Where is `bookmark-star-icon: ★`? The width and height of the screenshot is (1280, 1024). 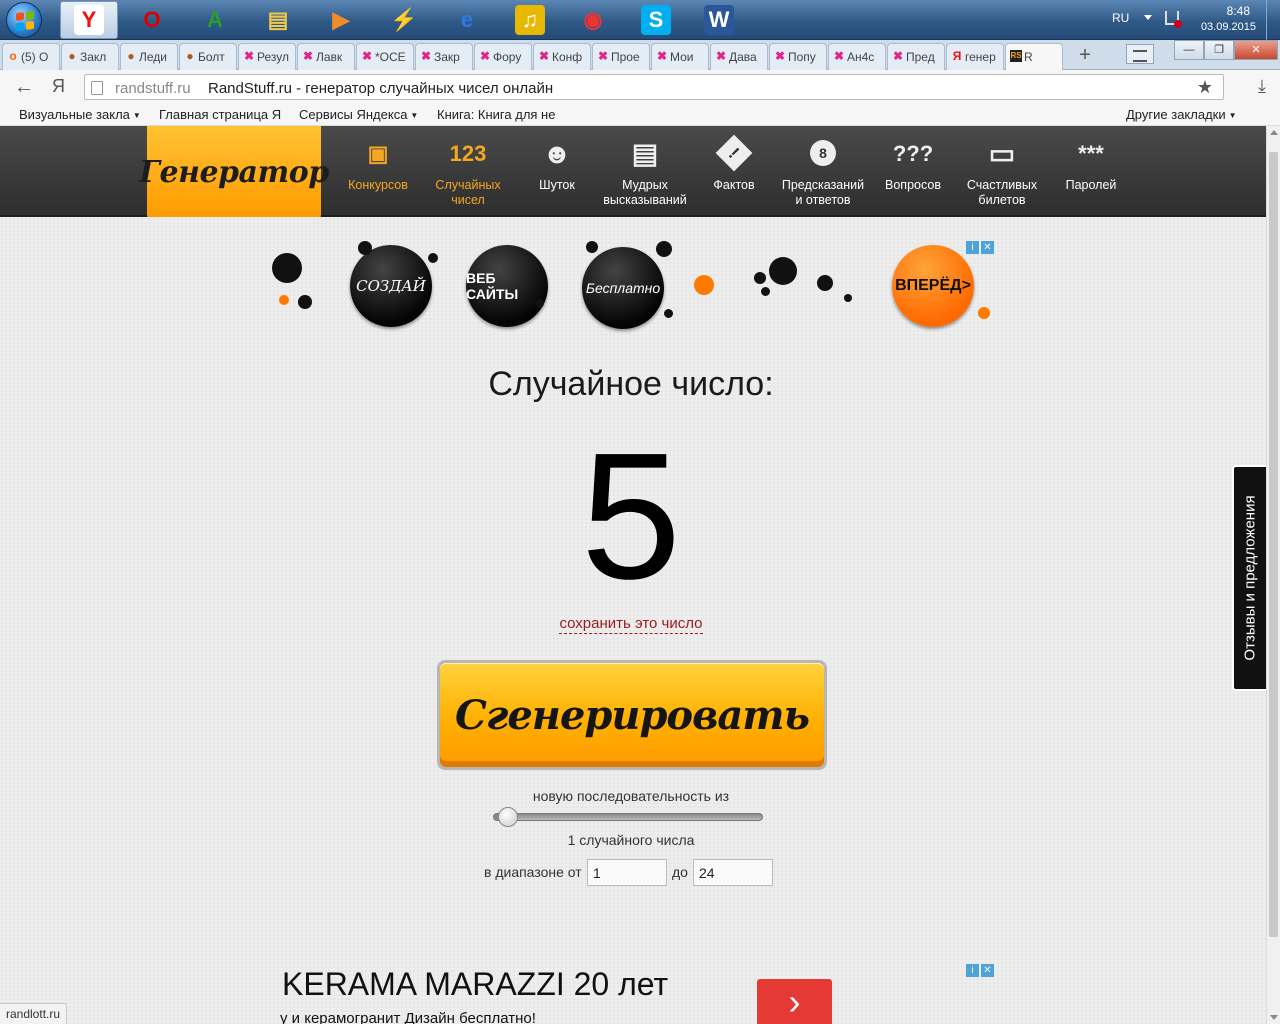 bookmark-star-icon: ★ is located at coordinates (1205, 87).